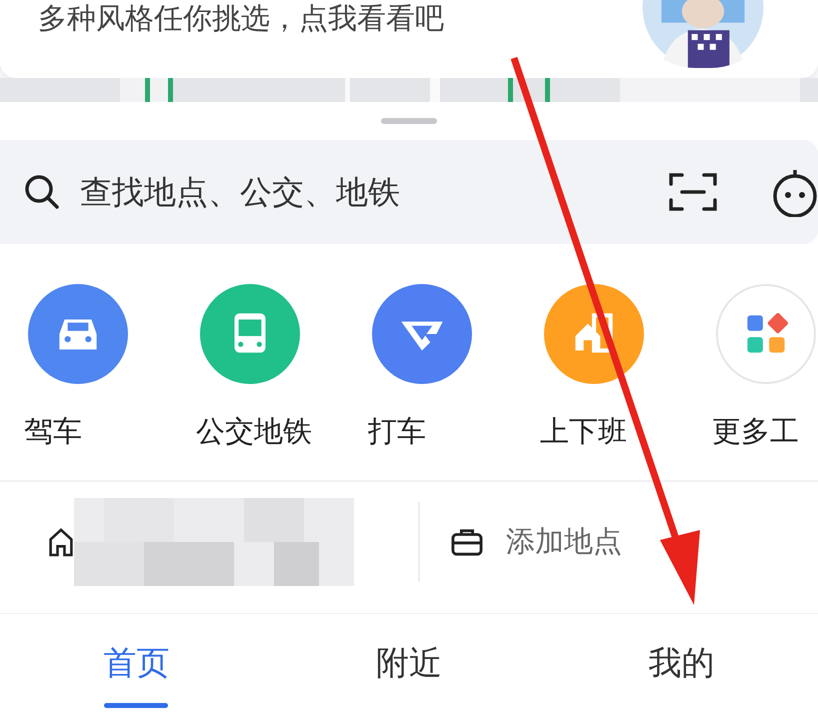  Describe the element at coordinates (467, 542) in the screenshot. I see `briefcase-icon` at that location.